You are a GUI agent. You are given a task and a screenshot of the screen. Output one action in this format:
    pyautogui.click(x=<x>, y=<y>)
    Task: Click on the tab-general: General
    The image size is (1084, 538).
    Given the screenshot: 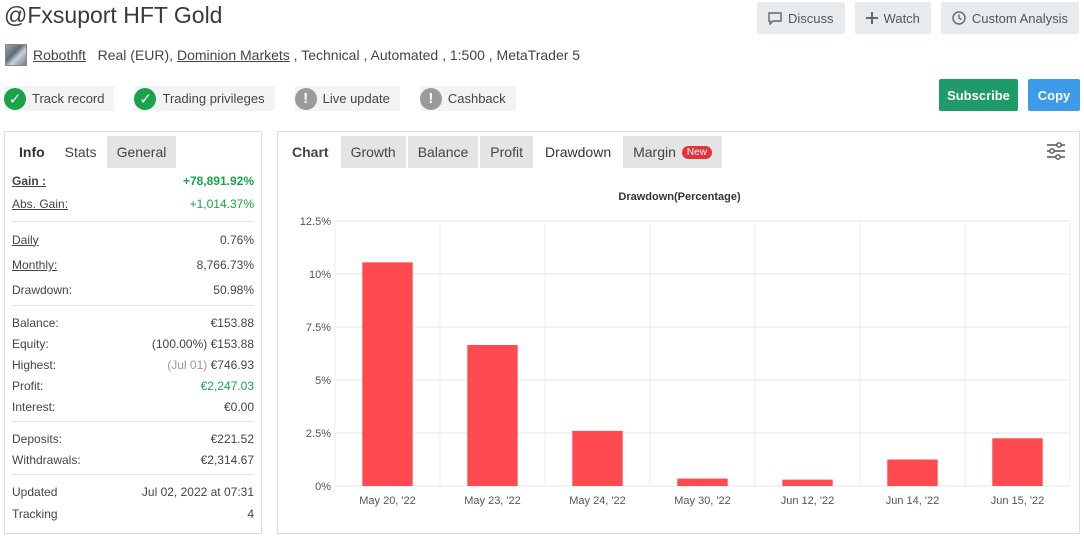 What is the action you would take?
    pyautogui.click(x=141, y=152)
    